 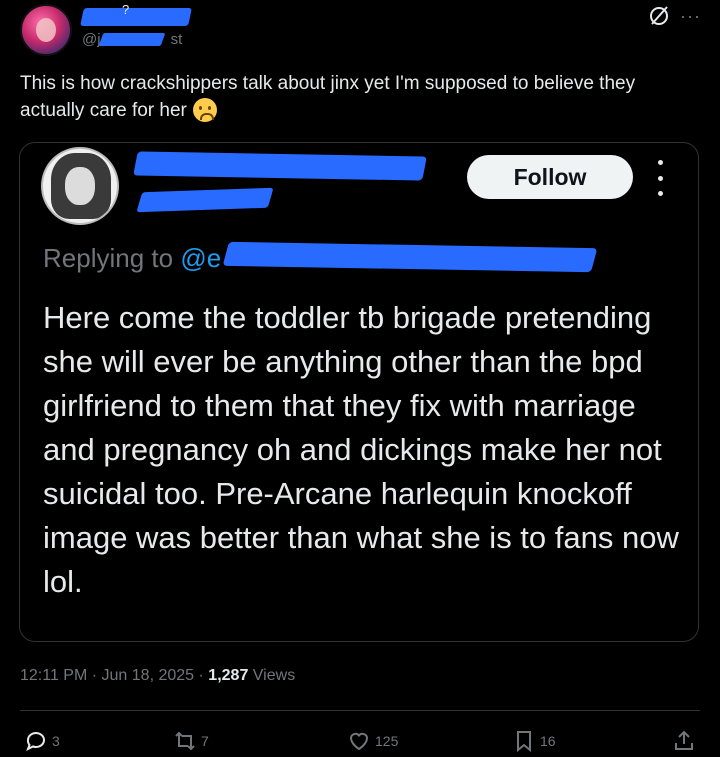 What do you see at coordinates (524, 742) in the screenshot?
I see `bookmark-icon` at bounding box center [524, 742].